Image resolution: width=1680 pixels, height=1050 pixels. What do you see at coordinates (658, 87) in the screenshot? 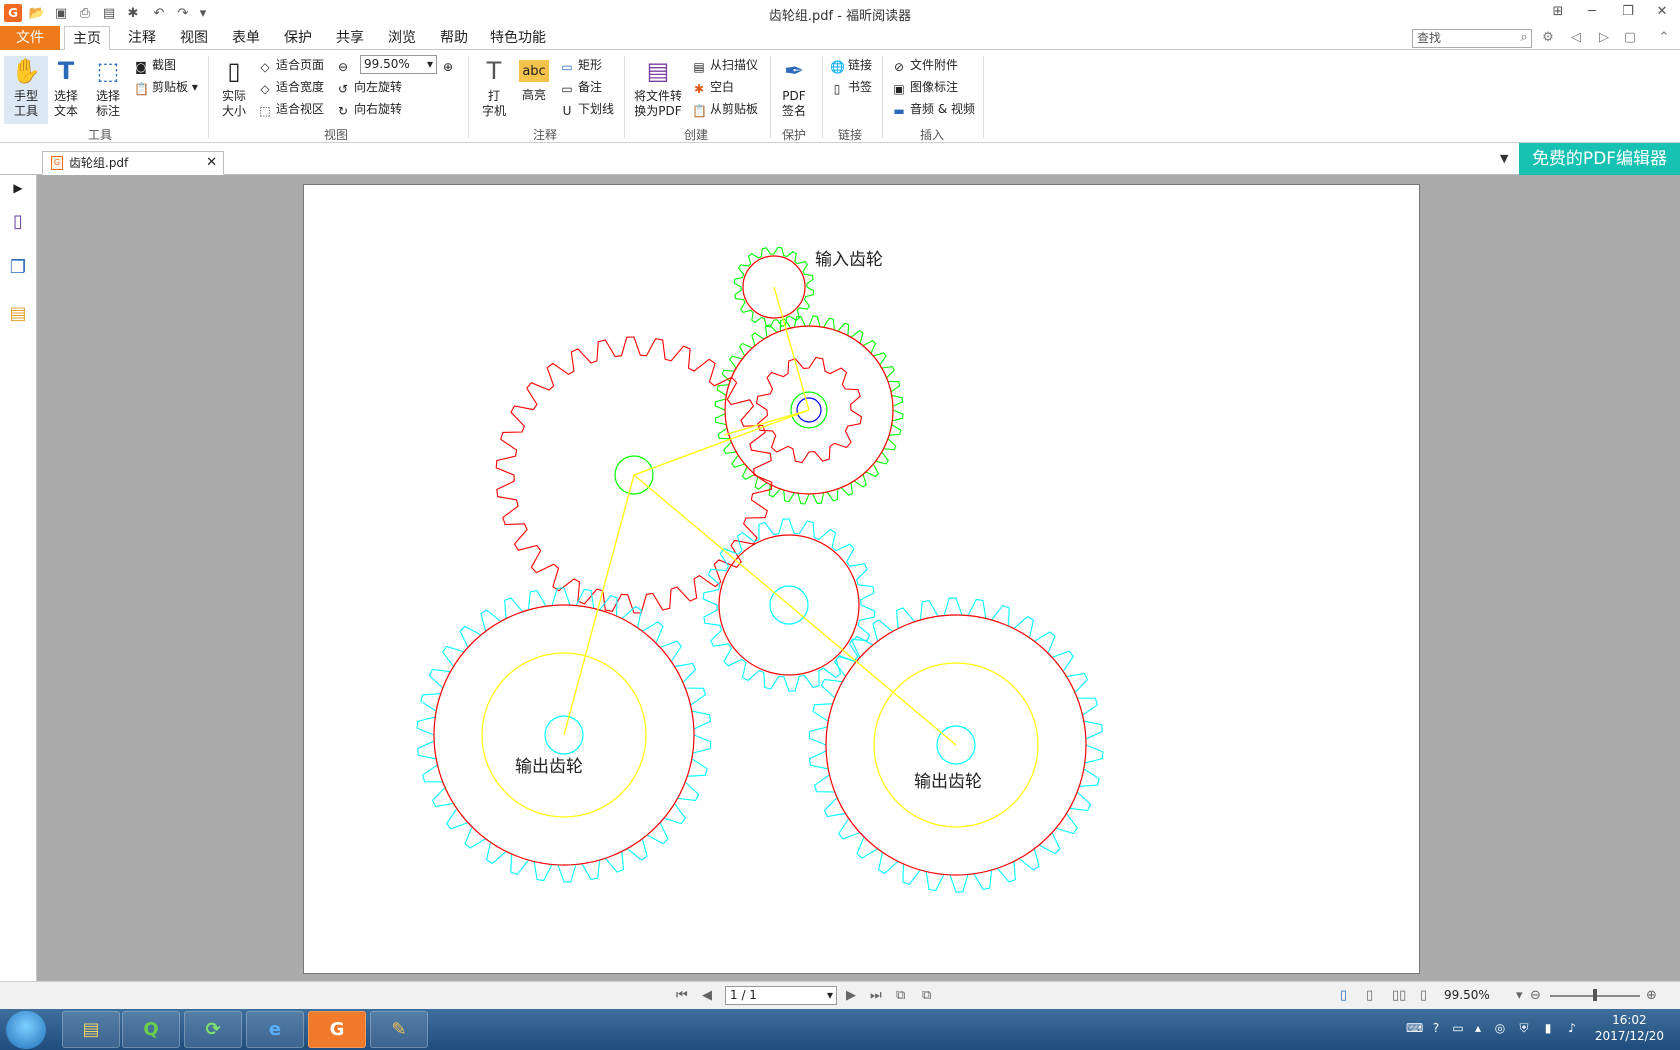
I see `convert-to-pdf-button: ▤ 将文件转 换为PDF` at bounding box center [658, 87].